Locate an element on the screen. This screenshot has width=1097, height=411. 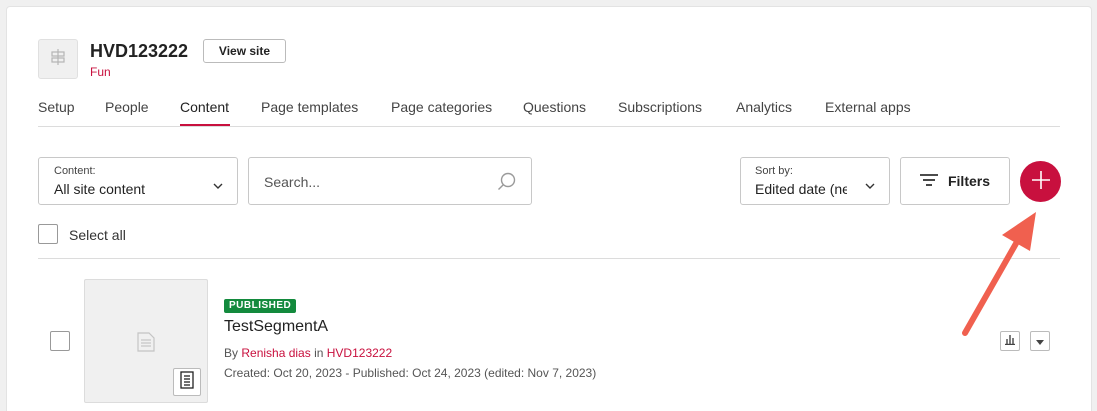
status-badge: PUBLISHED is located at coordinates (260, 306).